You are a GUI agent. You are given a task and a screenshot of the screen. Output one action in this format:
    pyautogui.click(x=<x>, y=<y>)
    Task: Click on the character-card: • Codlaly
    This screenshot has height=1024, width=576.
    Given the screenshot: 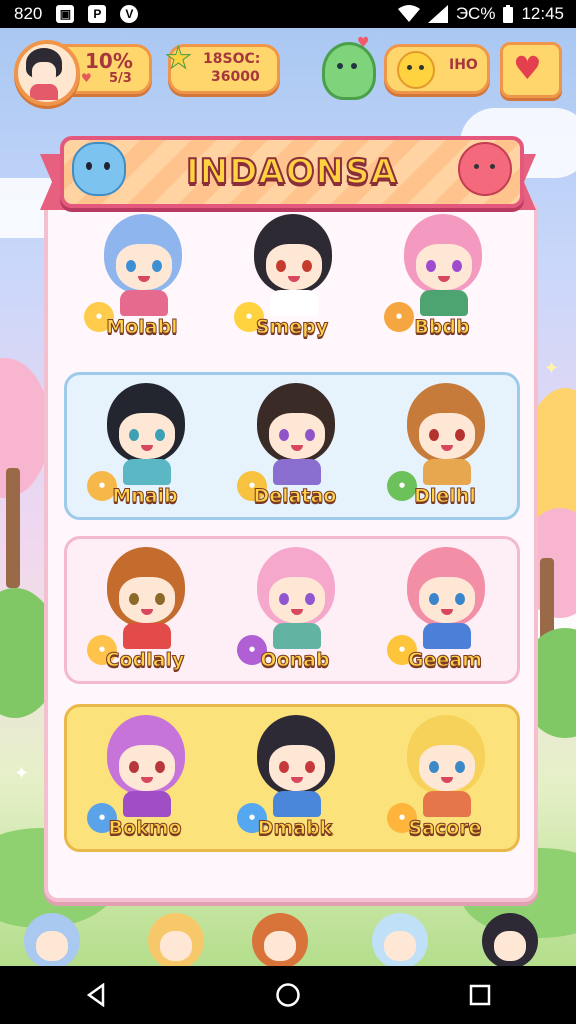 What is the action you would take?
    pyautogui.click(x=145, y=609)
    